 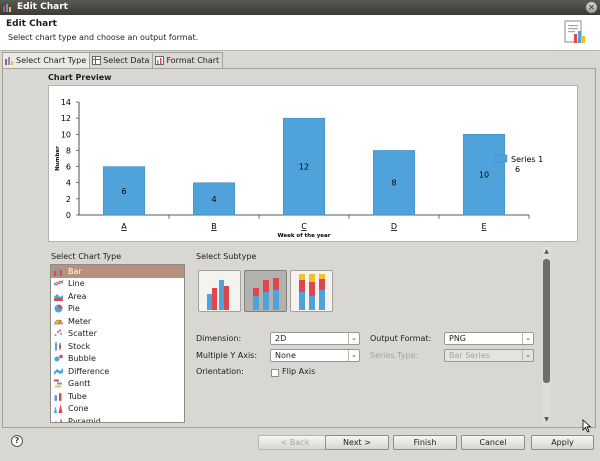 I want to click on difference-chart-icon, so click(x=58, y=371).